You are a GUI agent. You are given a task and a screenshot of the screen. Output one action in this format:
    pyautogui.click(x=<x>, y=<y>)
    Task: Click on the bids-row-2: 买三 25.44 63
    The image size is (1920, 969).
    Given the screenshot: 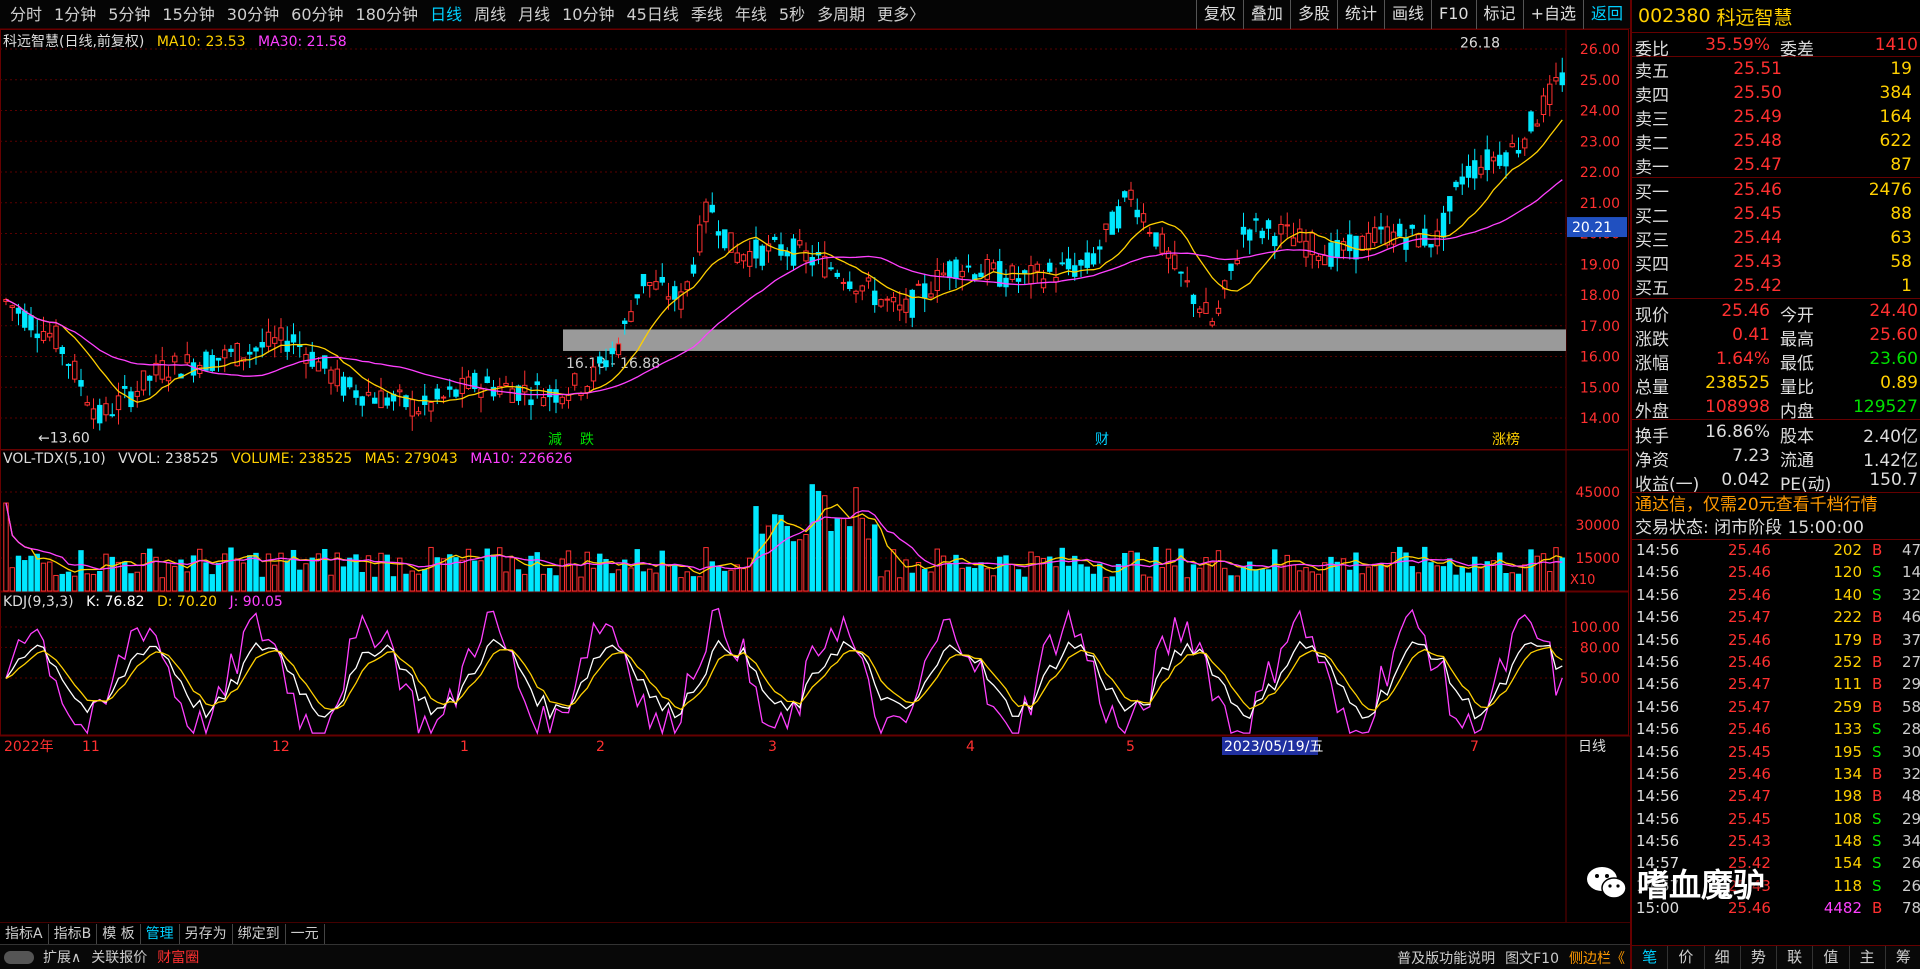 What is the action you would take?
    pyautogui.click(x=1776, y=238)
    